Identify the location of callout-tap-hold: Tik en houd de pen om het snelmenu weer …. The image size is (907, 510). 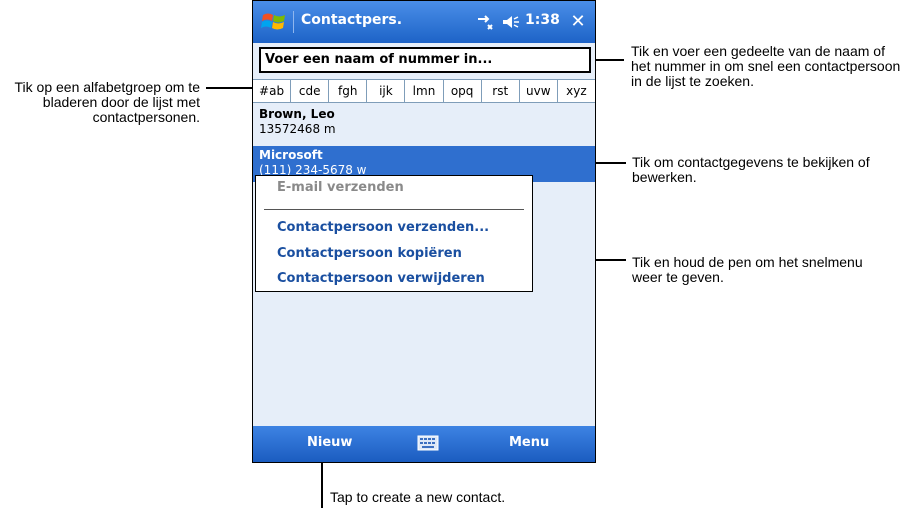
(747, 269).